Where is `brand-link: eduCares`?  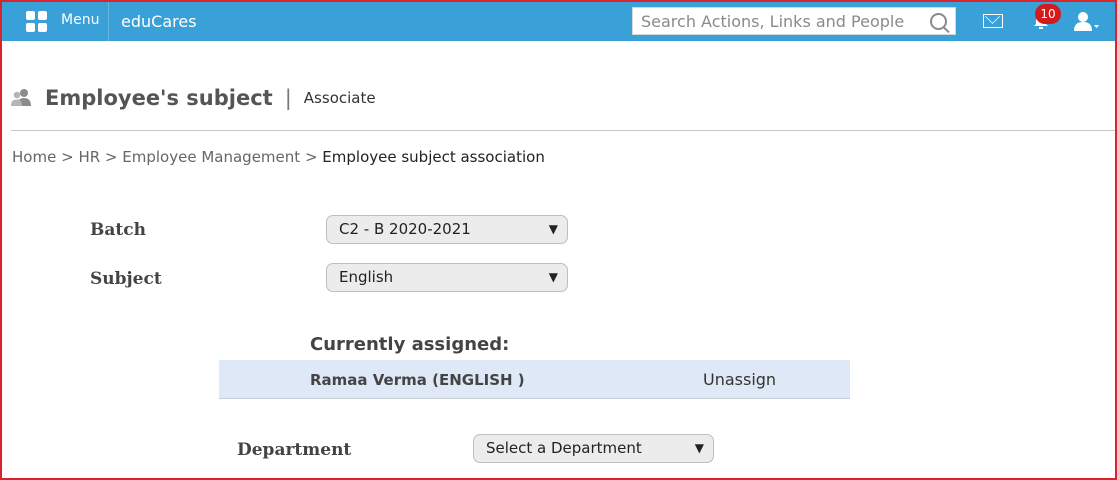 brand-link: eduCares is located at coordinates (152, 21).